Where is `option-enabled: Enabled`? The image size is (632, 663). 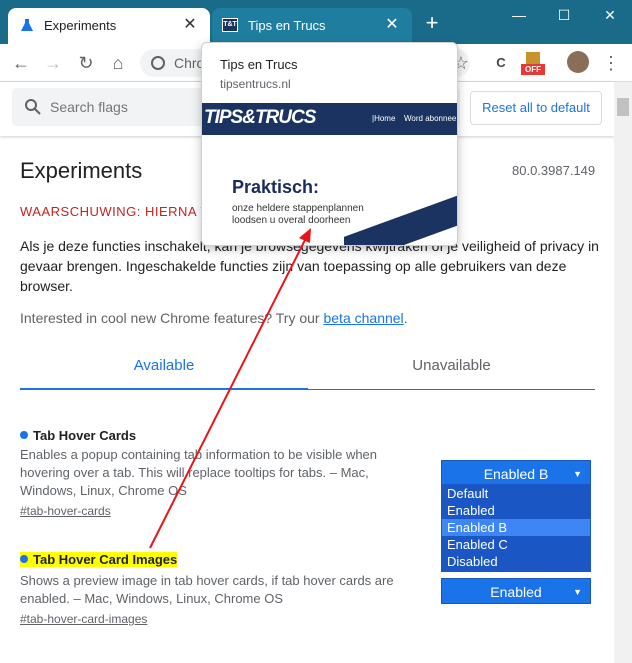
option-enabled: Enabled is located at coordinates (516, 510).